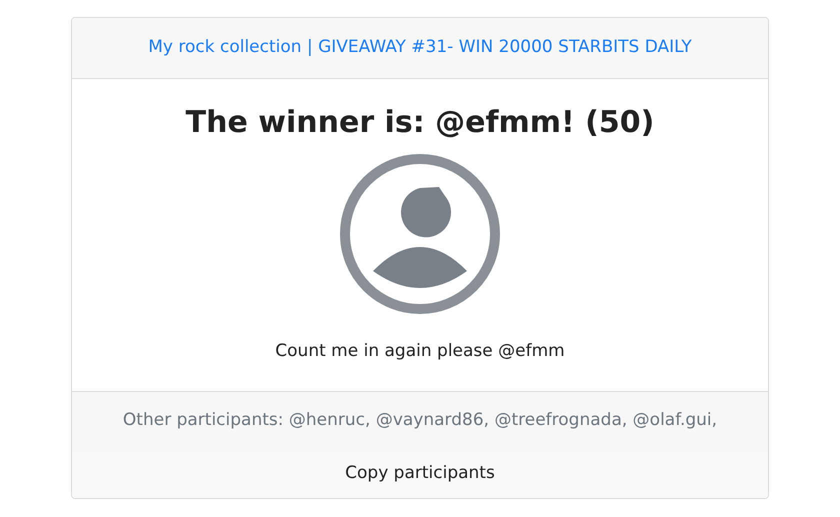 The width and height of the screenshot is (840, 517). I want to click on winner-comment: Count me in again please @efmm, so click(420, 351).